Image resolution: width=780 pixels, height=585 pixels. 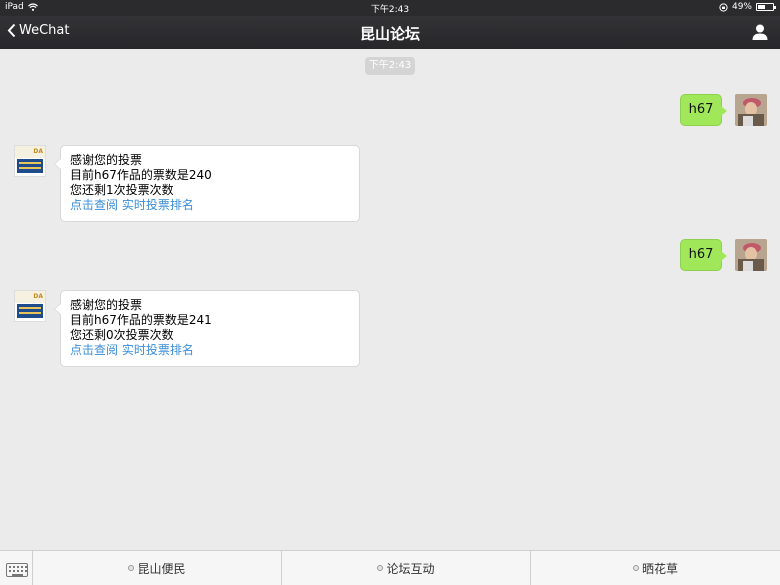 What do you see at coordinates (390, 66) in the screenshot?
I see `message-timestamp: 下午2:43` at bounding box center [390, 66].